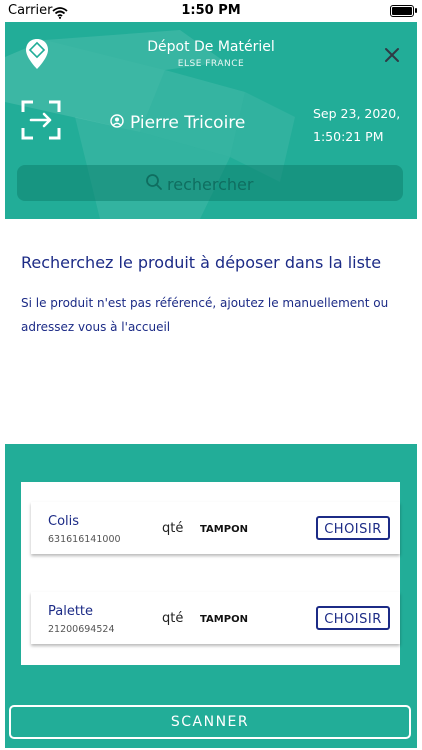 The image size is (422, 750). I want to click on product-name: Palette, so click(71, 611).